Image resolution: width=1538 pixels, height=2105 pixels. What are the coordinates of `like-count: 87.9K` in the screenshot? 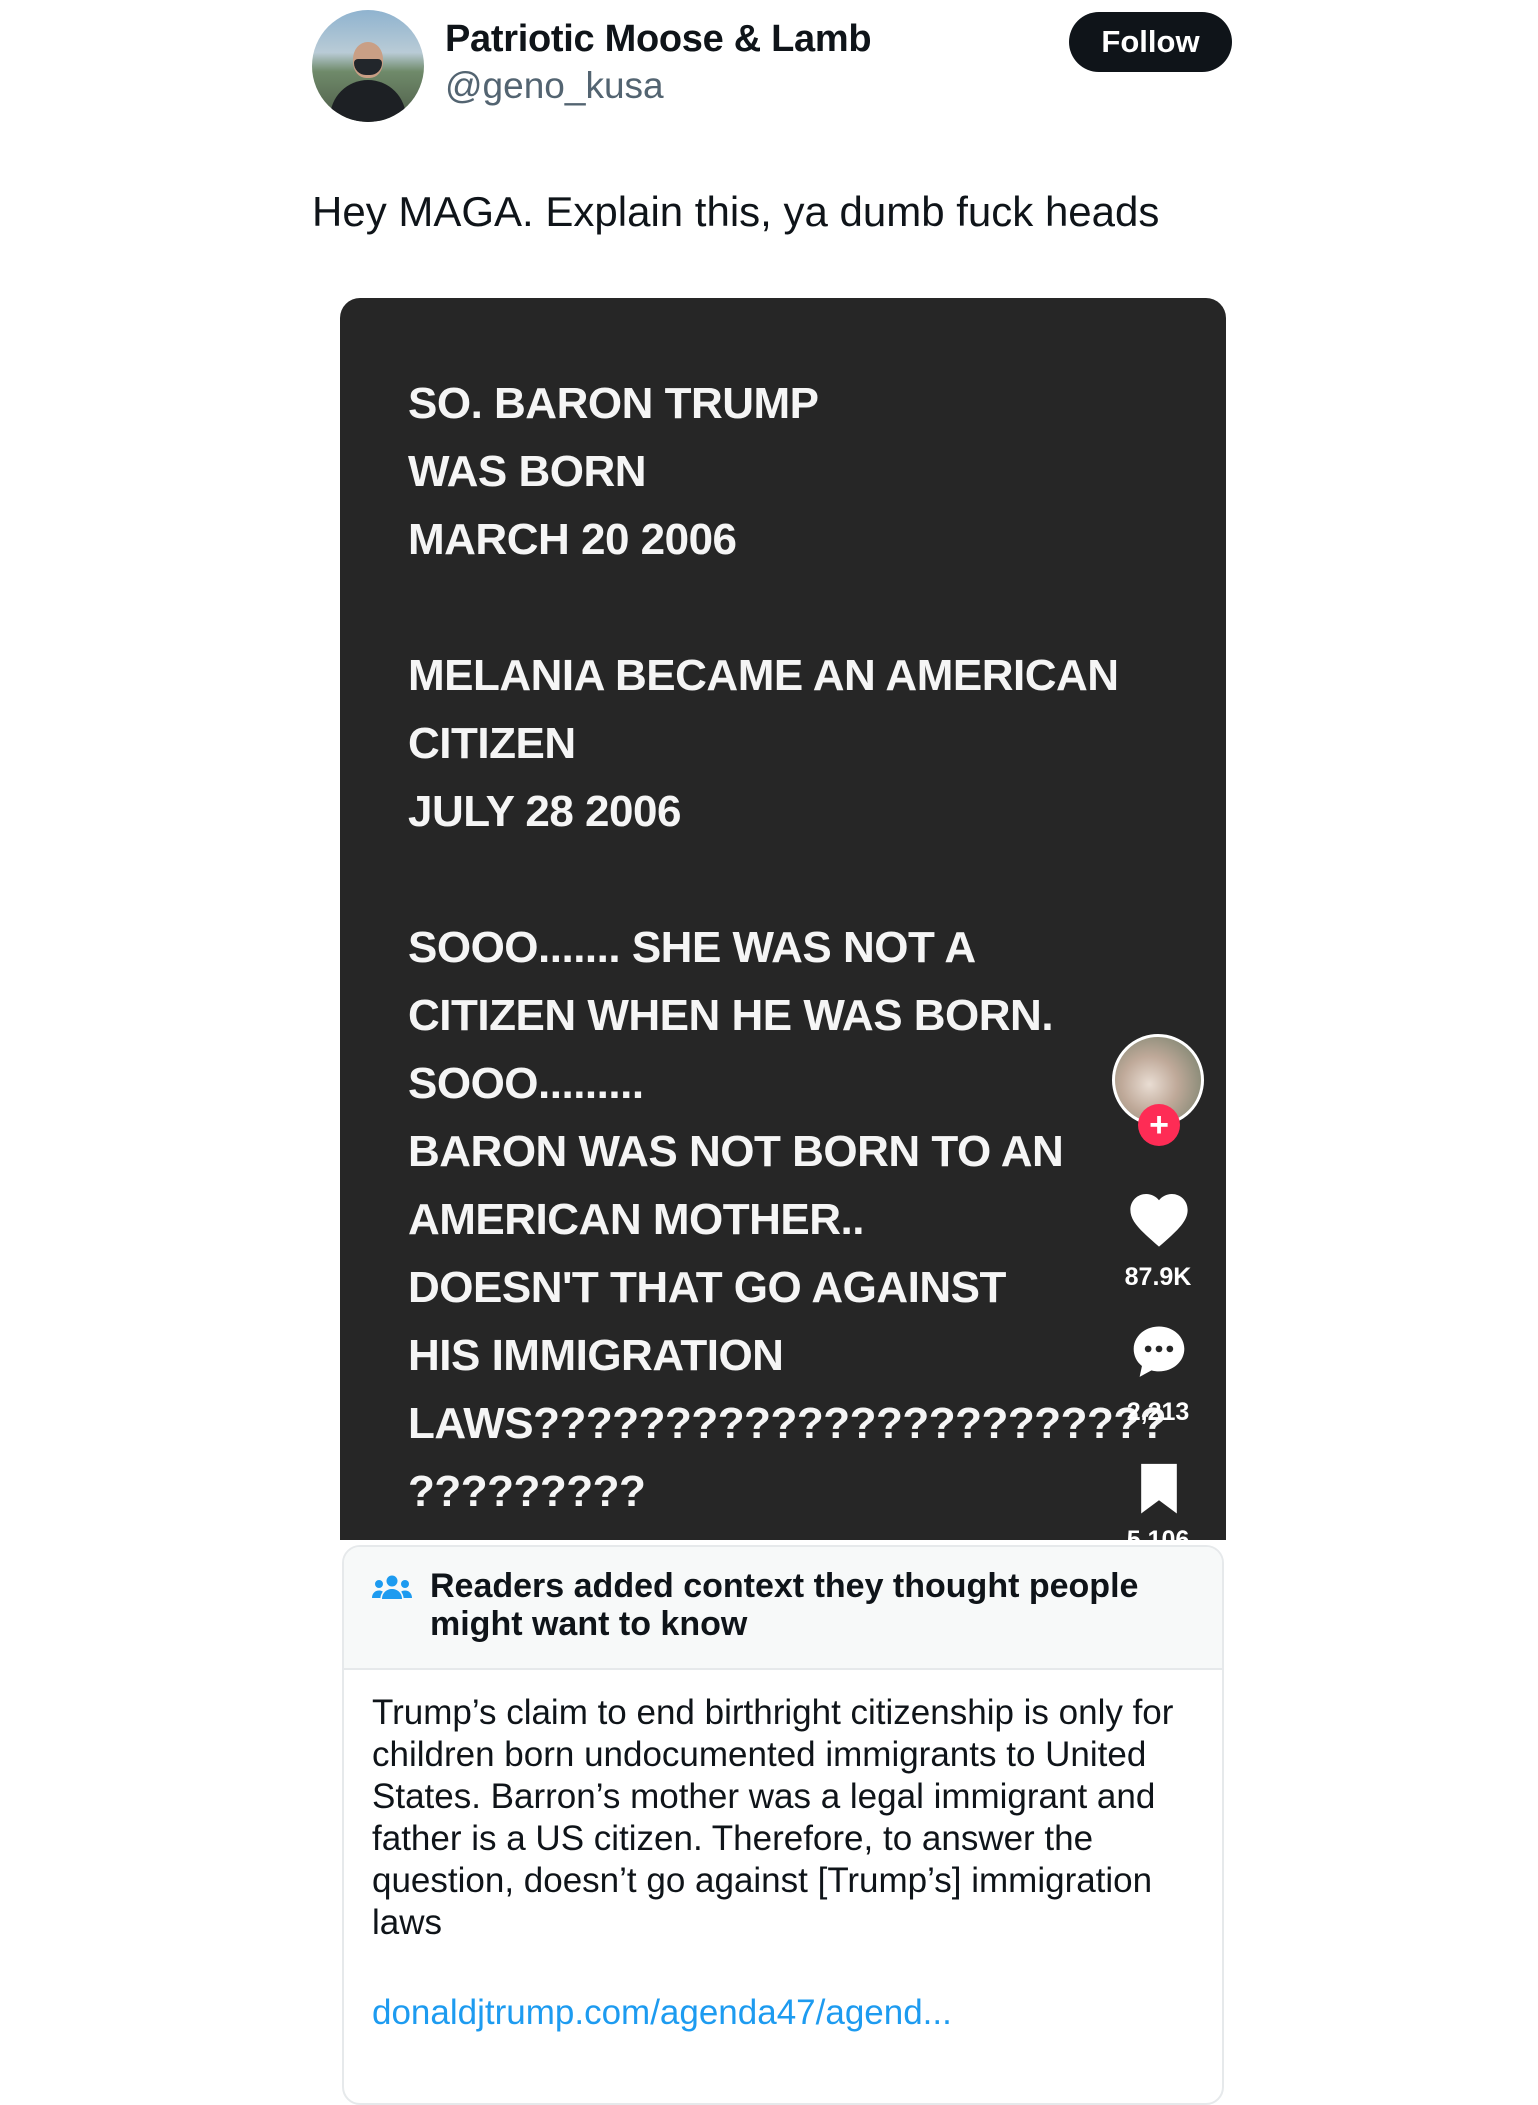 It's located at (1158, 1277).